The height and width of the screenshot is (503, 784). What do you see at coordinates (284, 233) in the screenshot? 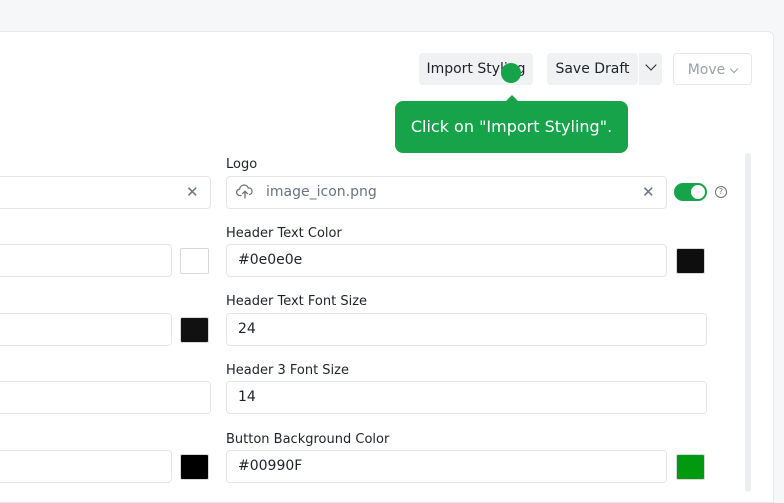
I see `header-text-color-label: Header Text Color` at bounding box center [284, 233].